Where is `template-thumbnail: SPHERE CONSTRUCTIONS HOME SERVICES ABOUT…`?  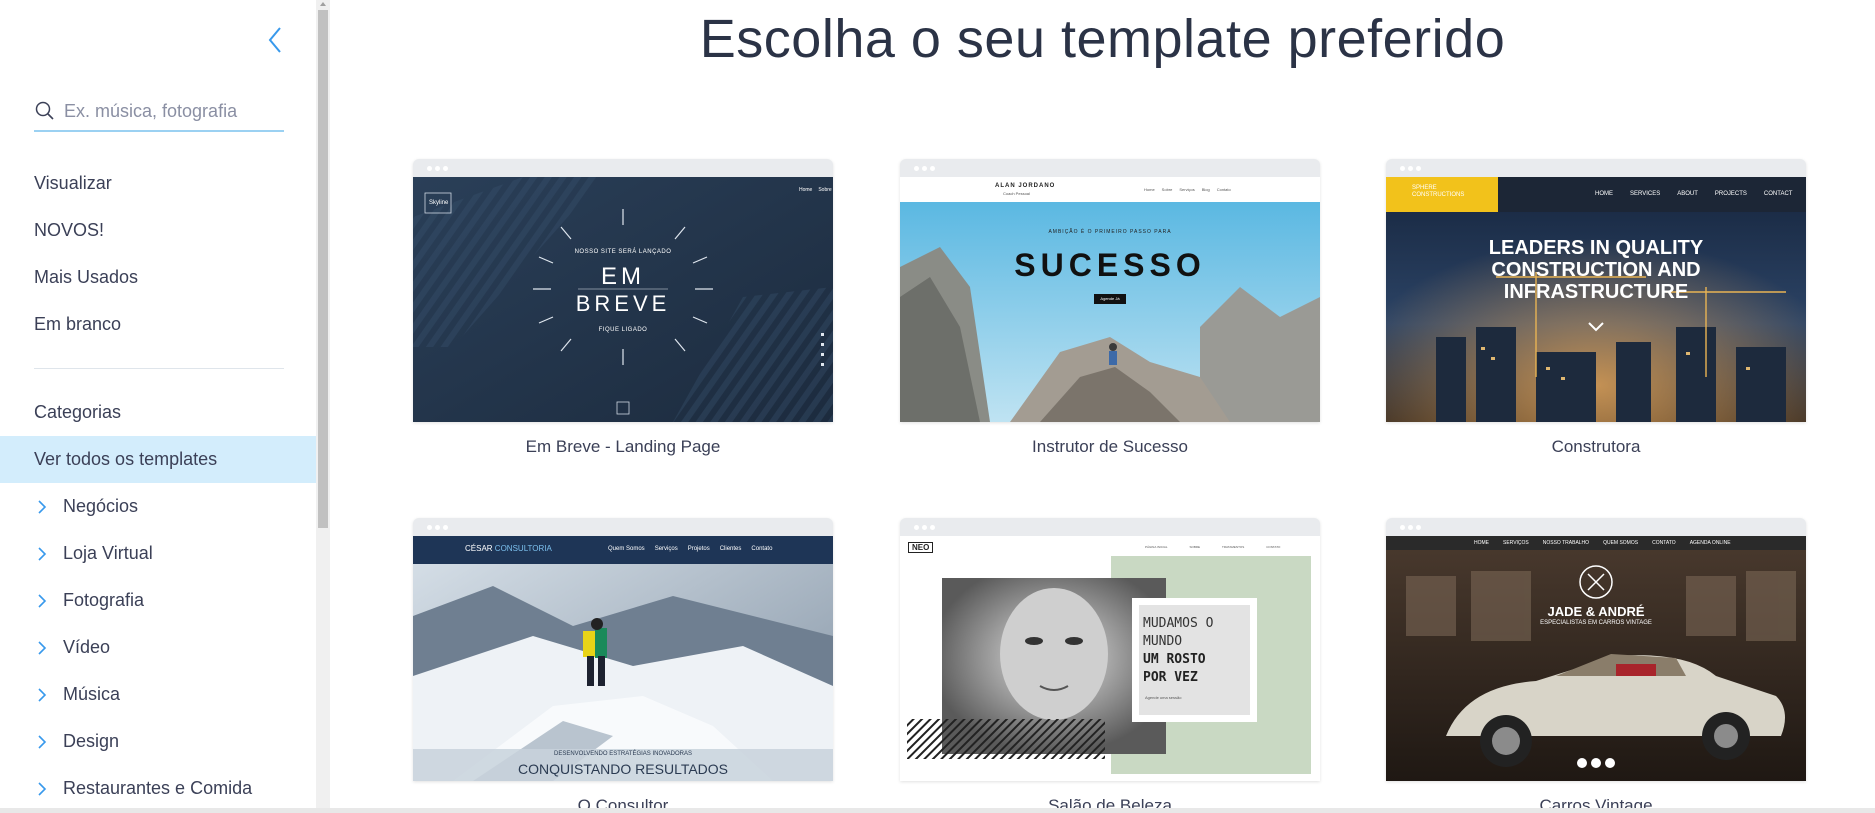
template-thumbnail: SPHERE CONSTRUCTIONS HOME SERVICES ABOUT… is located at coordinates (1596, 299).